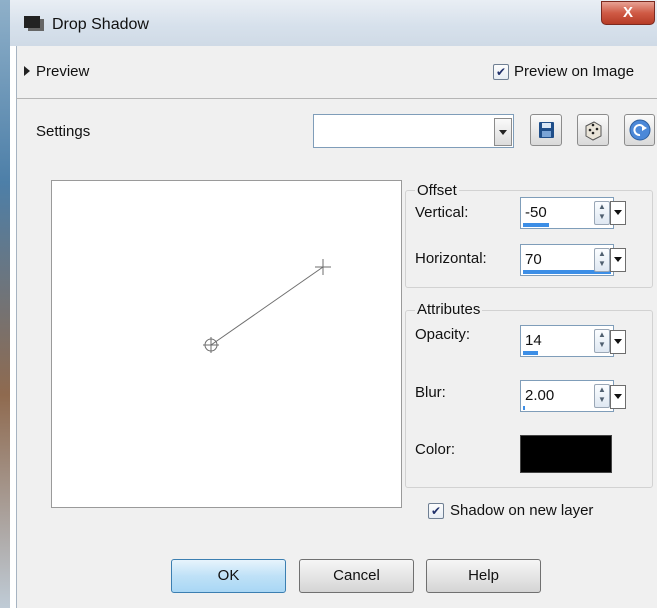  I want to click on divider, so click(336, 98).